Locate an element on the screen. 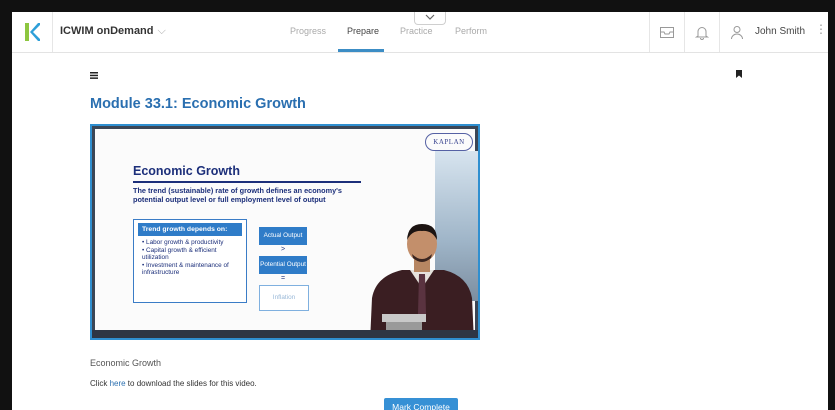 The width and height of the screenshot is (835, 410). tab-prepare: Prepare is located at coordinates (363, 31).